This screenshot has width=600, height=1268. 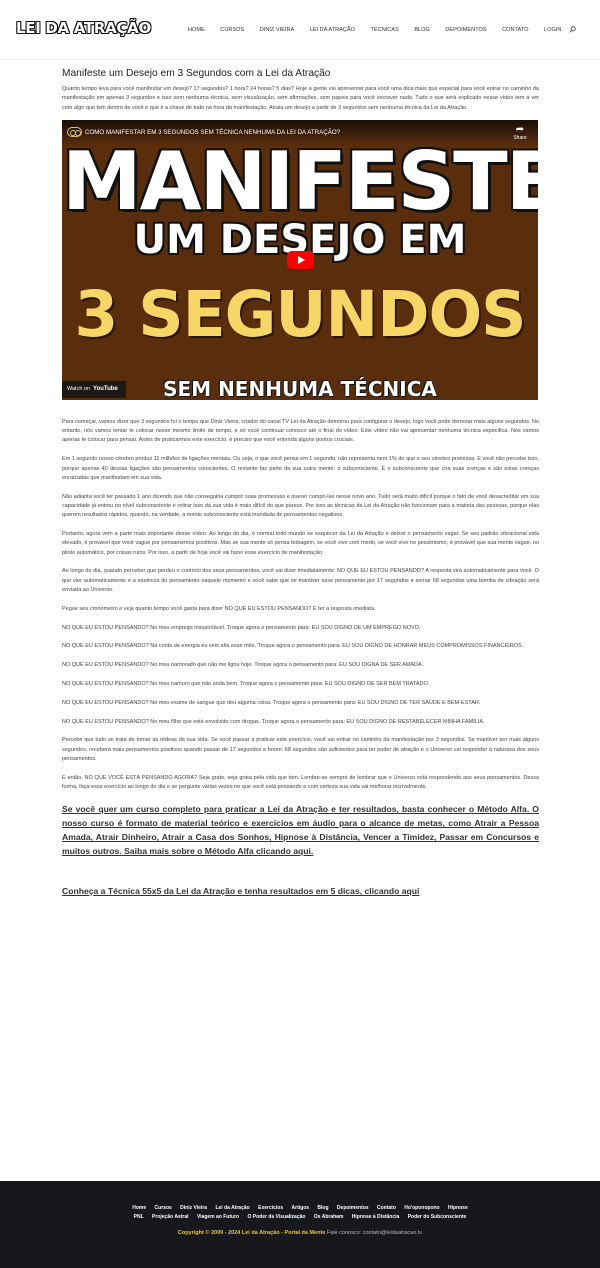 What do you see at coordinates (385, 30) in the screenshot?
I see `nav-item-tecnicas: TECNICAS` at bounding box center [385, 30].